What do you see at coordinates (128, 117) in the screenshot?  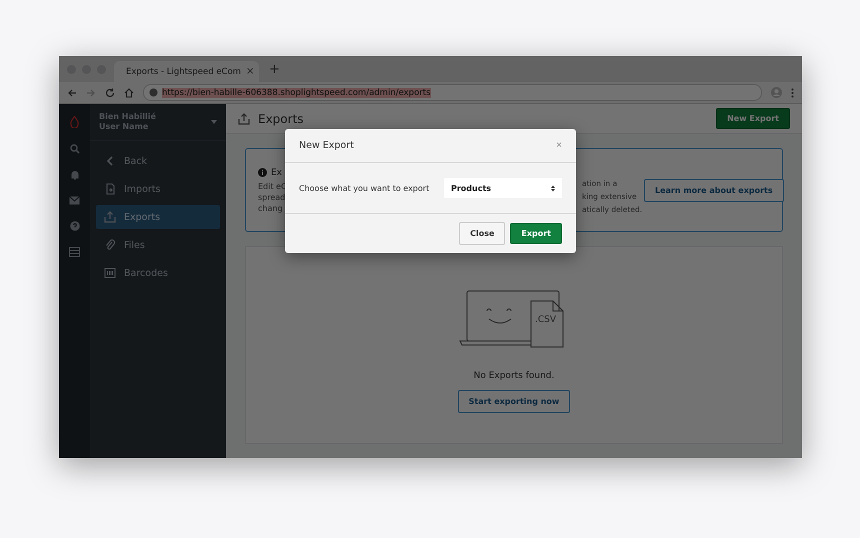 I see `store-name: Bien Habillié` at bounding box center [128, 117].